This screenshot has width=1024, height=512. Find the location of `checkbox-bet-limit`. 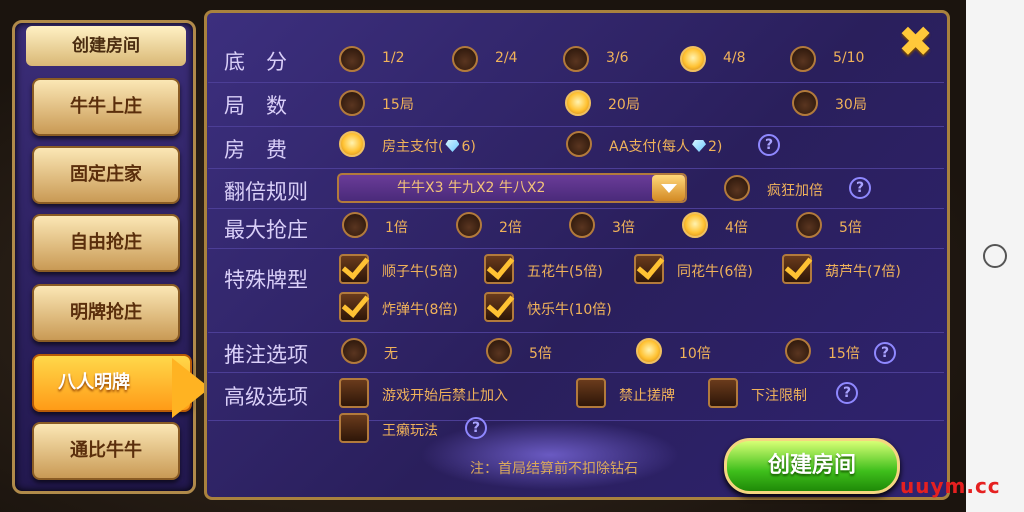

checkbox-bet-limit is located at coordinates (723, 393).